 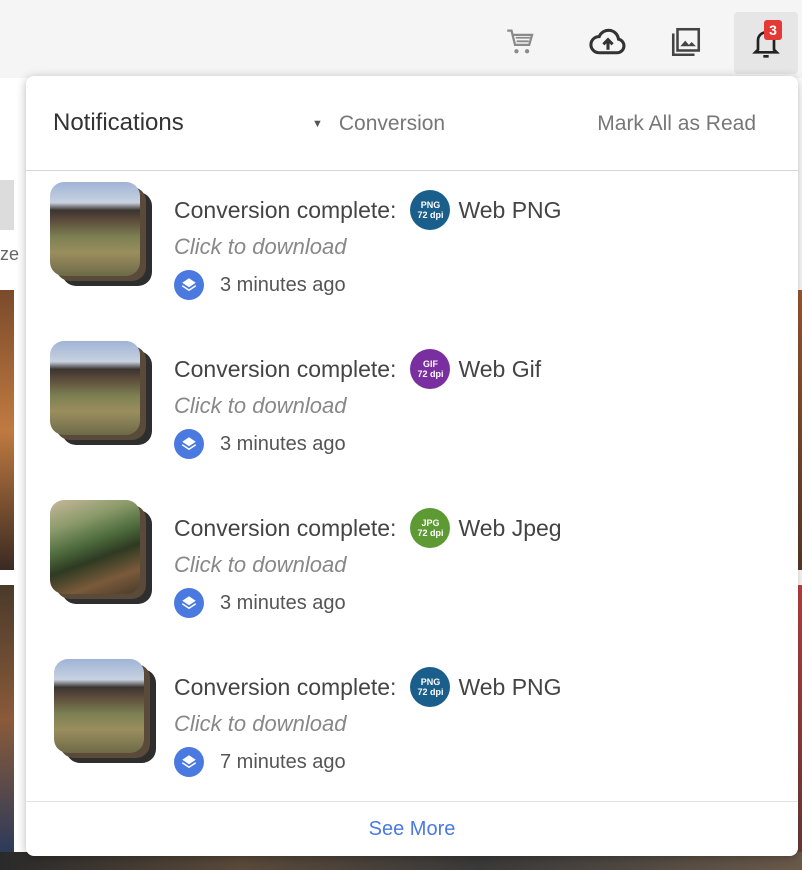 I want to click on cloud-upload-icon, so click(x=608, y=42).